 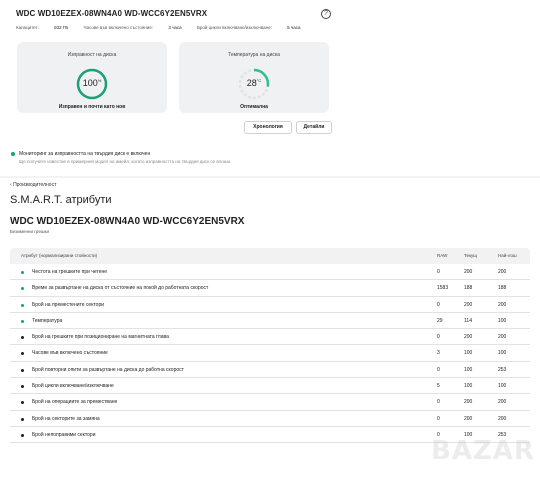 I want to click on history-button: Хронология, so click(x=268, y=127).